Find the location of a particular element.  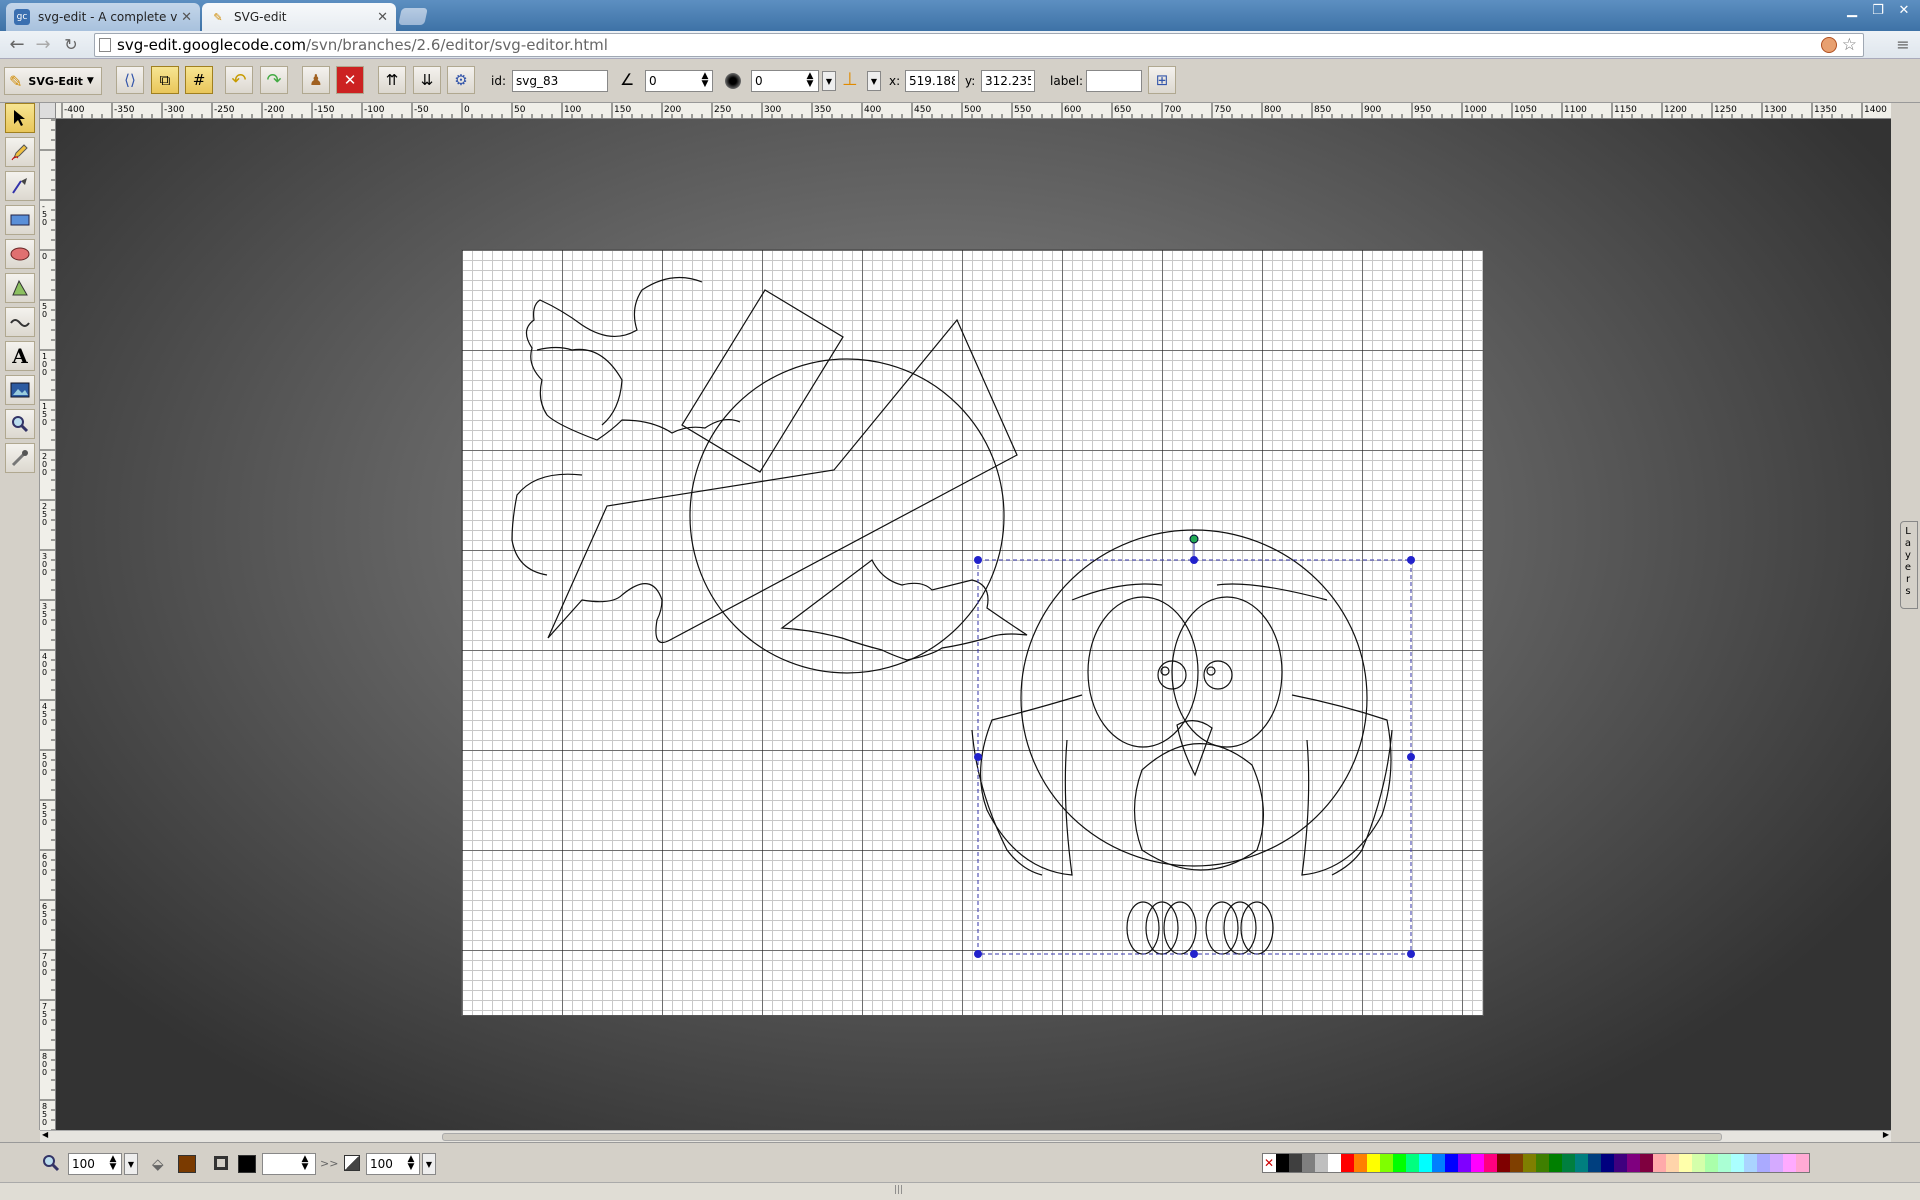

shape-library-button is located at coordinates (20, 322).